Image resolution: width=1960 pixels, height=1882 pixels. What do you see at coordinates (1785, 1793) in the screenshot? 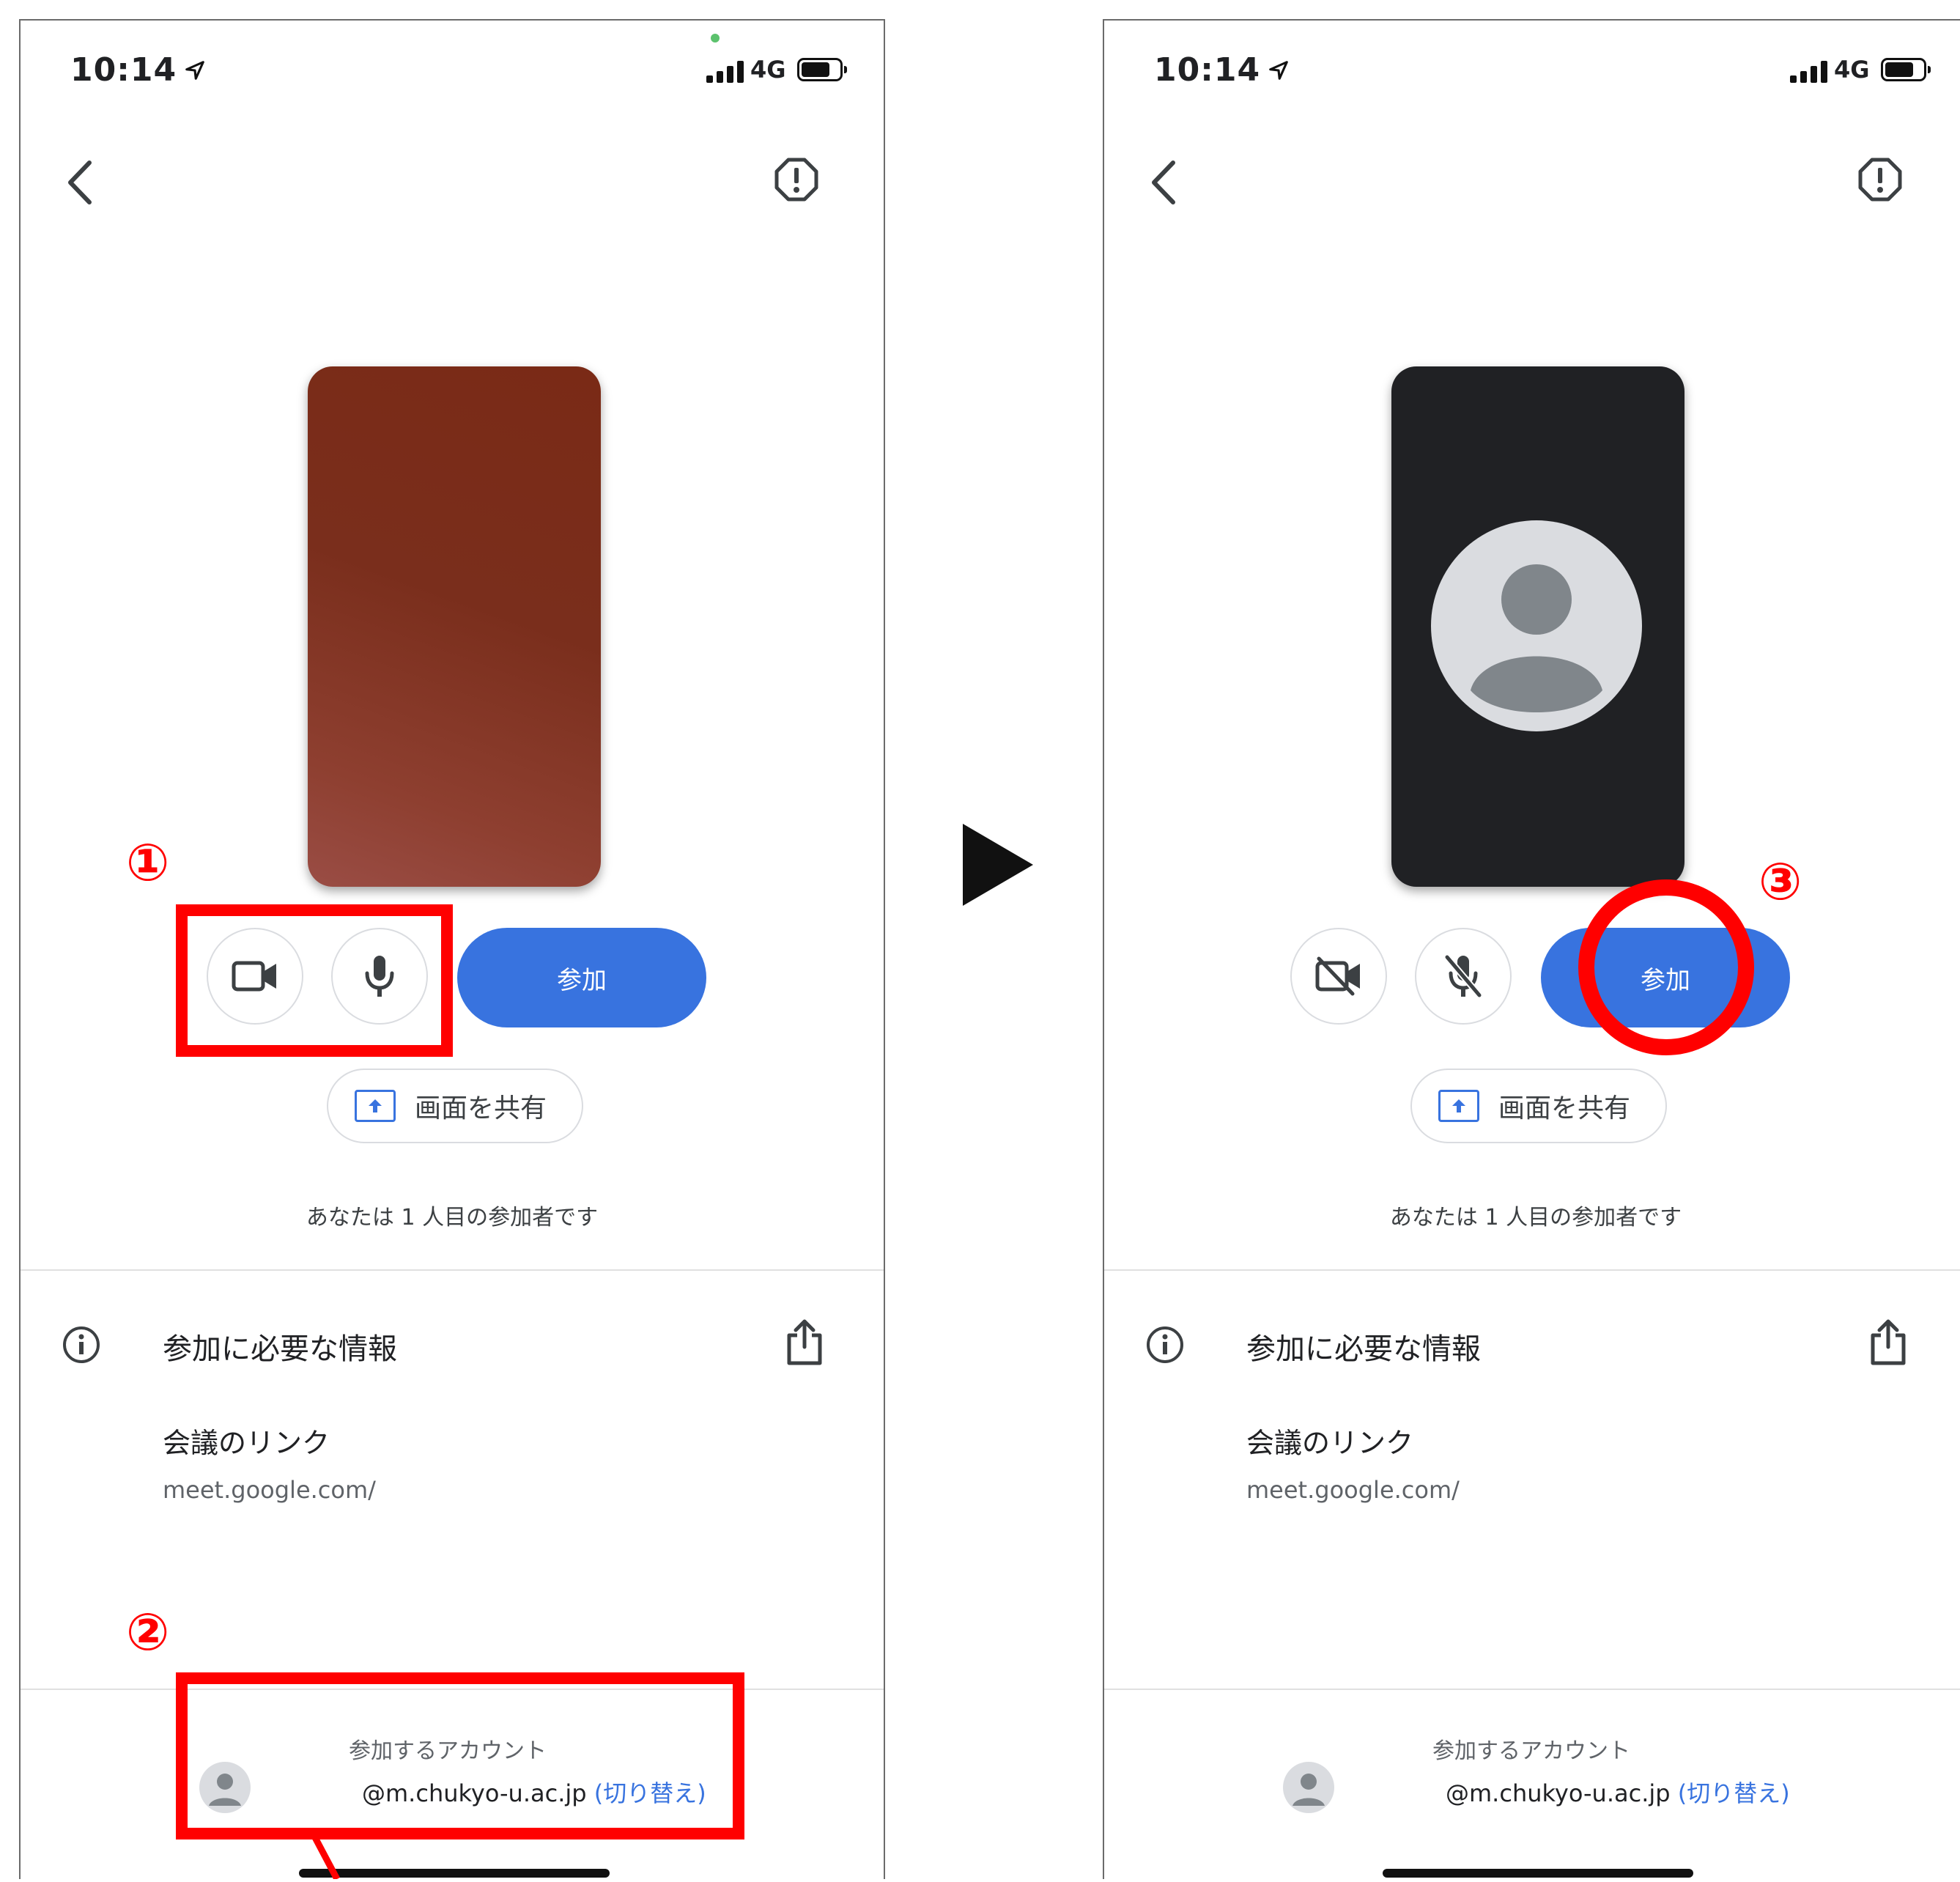
I see `account-paren-close: )` at bounding box center [1785, 1793].